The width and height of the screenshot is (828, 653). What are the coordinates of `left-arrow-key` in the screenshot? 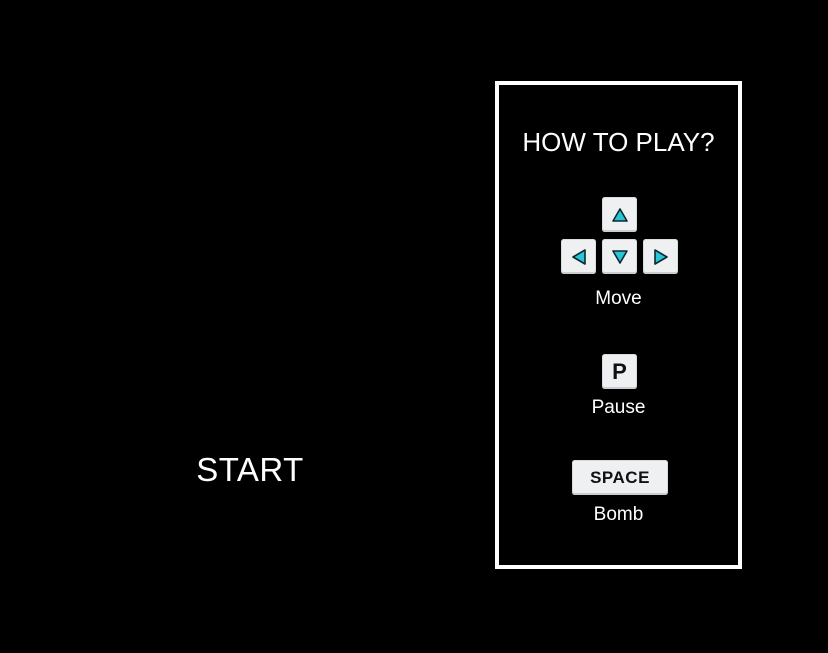 It's located at (578, 256).